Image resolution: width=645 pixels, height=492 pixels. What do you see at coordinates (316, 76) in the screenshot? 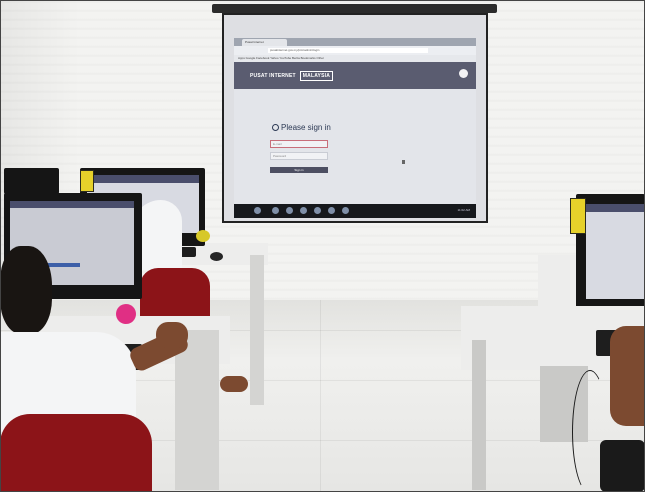
I see `brand-right: MALAYSIA` at bounding box center [316, 76].